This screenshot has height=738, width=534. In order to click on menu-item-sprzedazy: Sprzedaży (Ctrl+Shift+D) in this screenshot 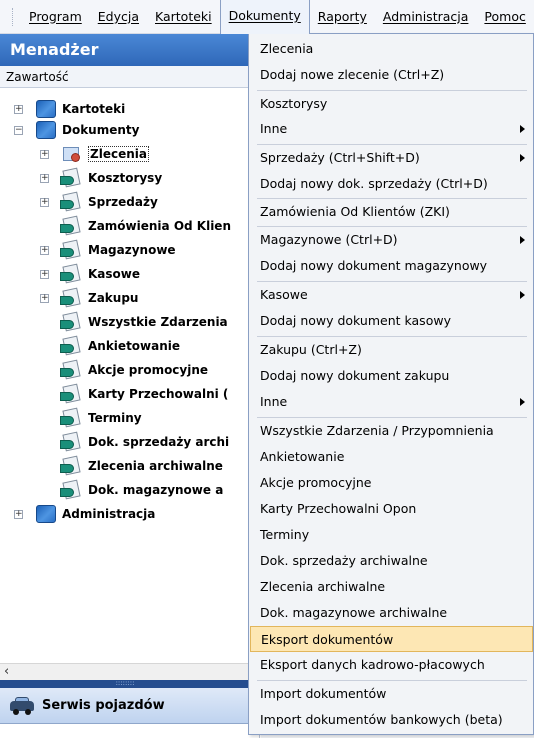, I will do `click(391, 158)`.